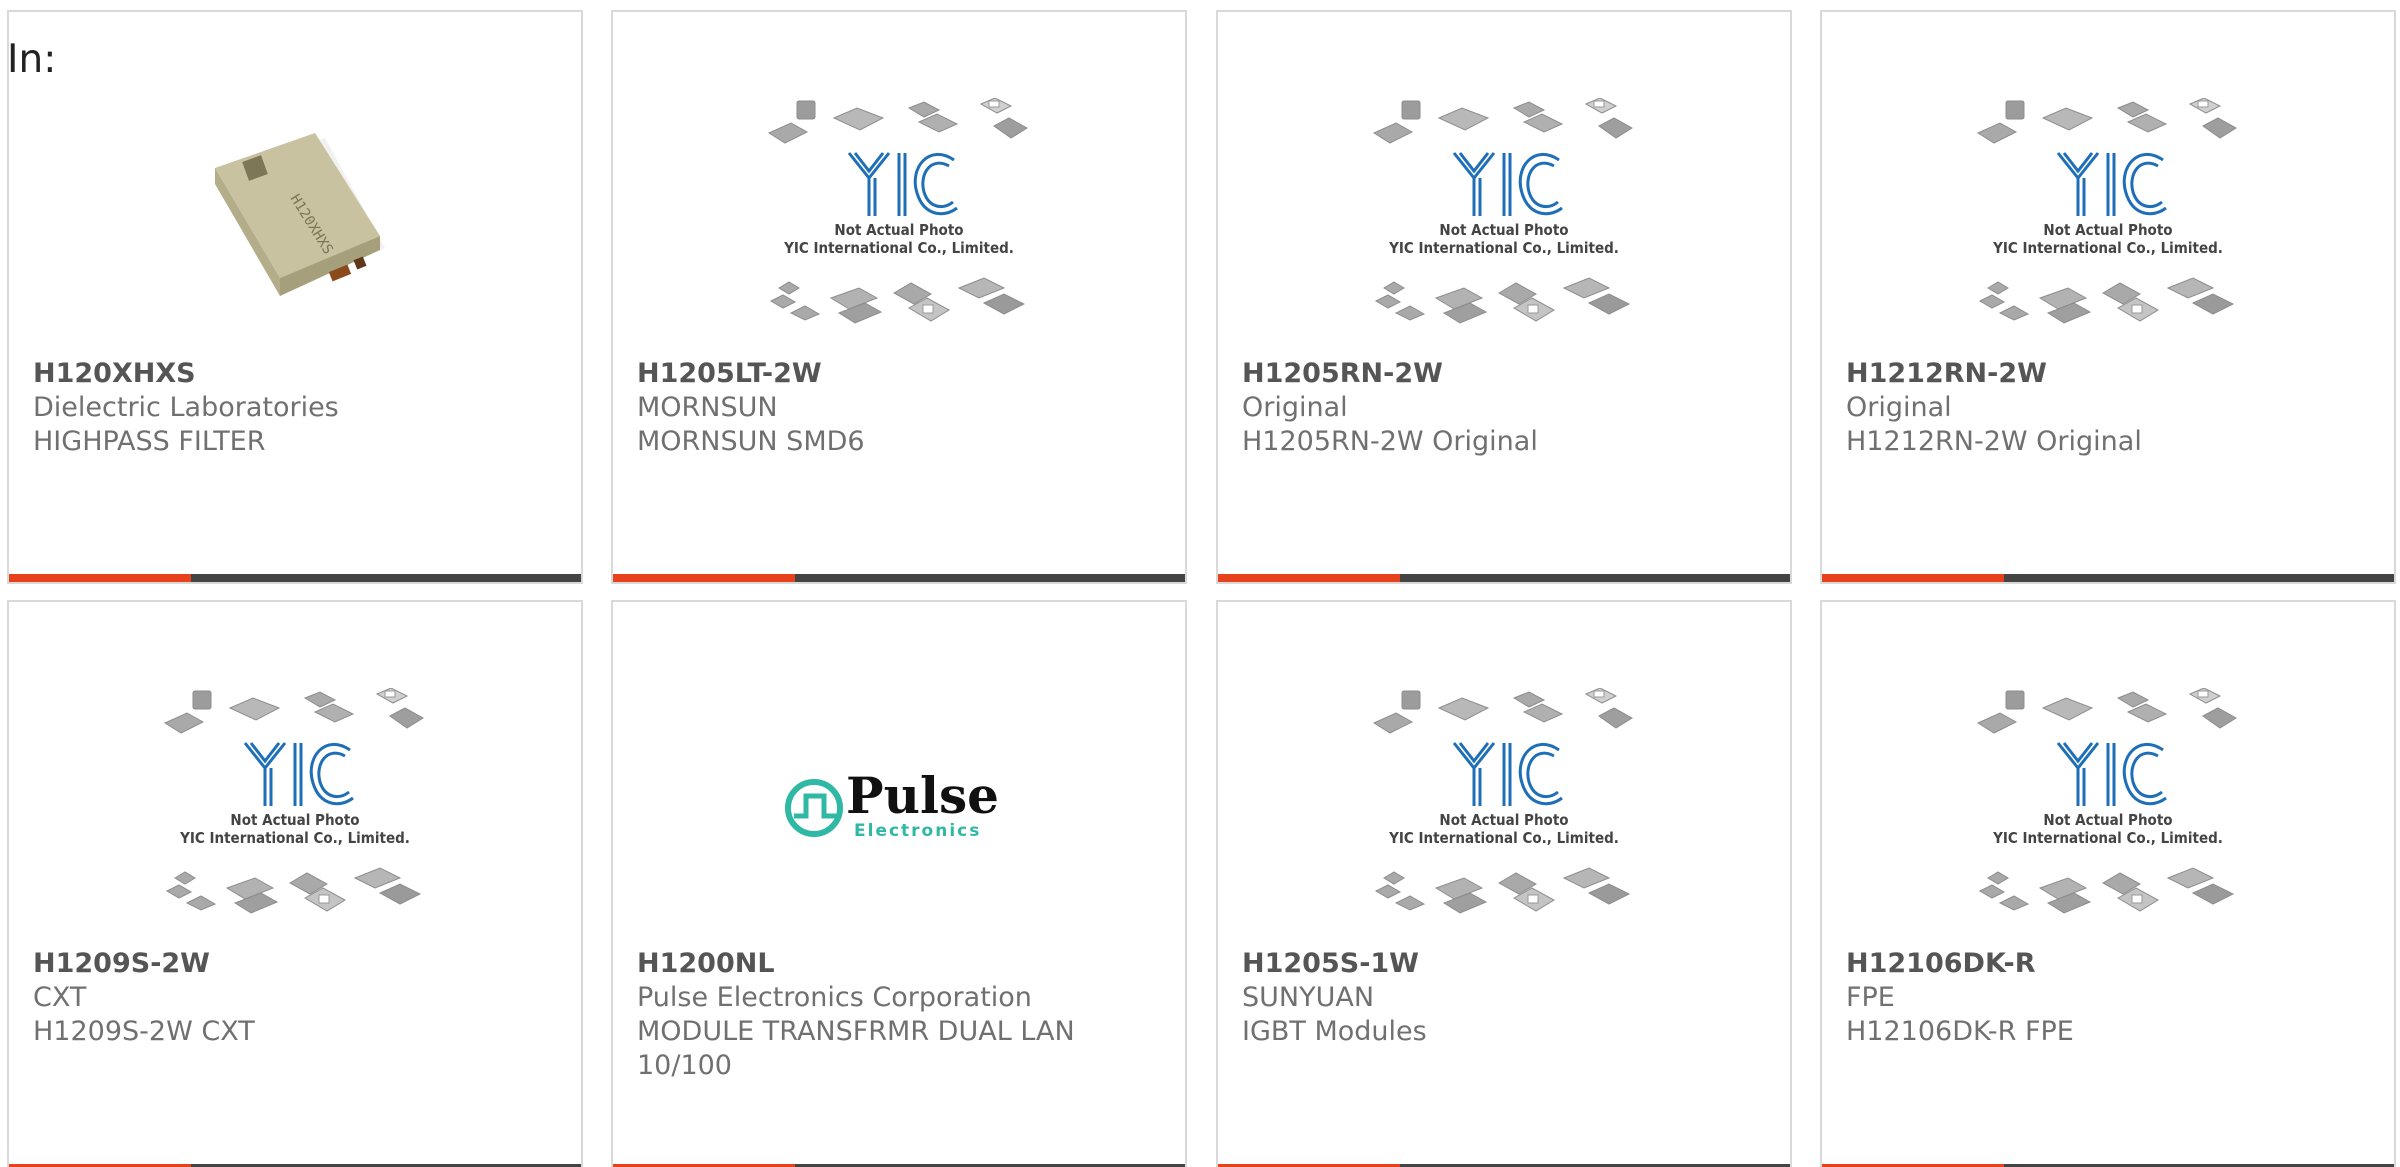 The width and height of the screenshot is (2400, 1167). Describe the element at coordinates (1504, 374) in the screenshot. I see `part-number: H1205RN-2W` at that location.